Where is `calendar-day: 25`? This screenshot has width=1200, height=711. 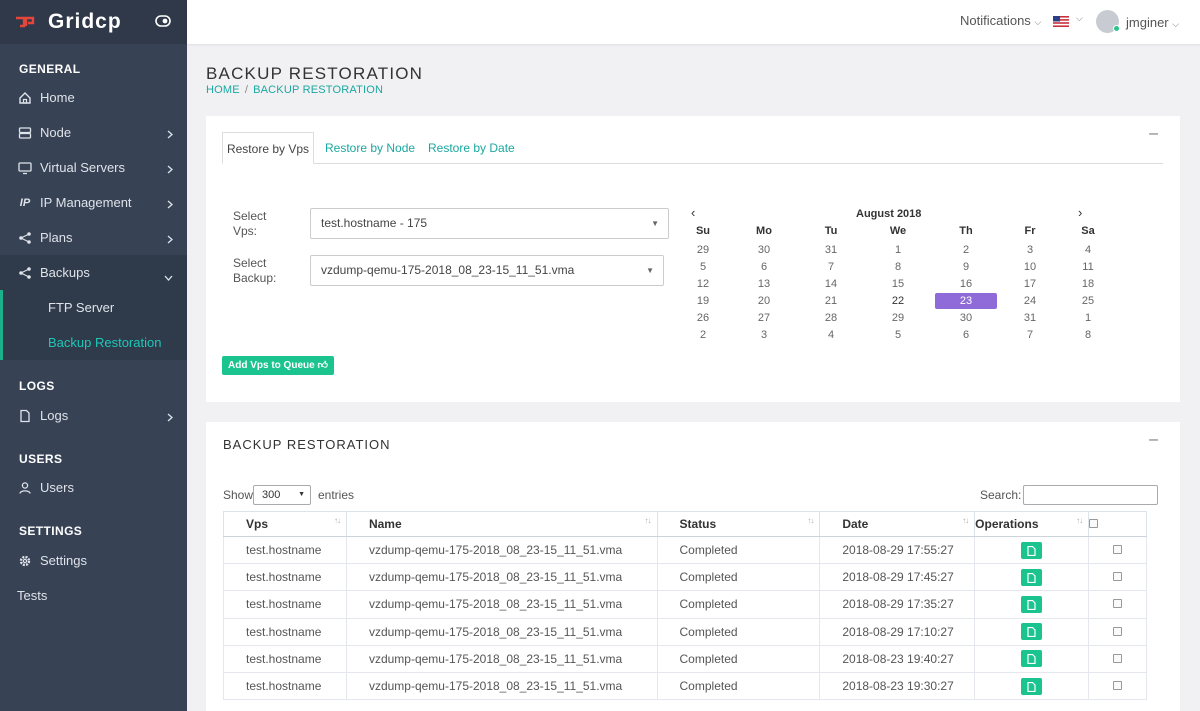 calendar-day: 25 is located at coordinates (1088, 301).